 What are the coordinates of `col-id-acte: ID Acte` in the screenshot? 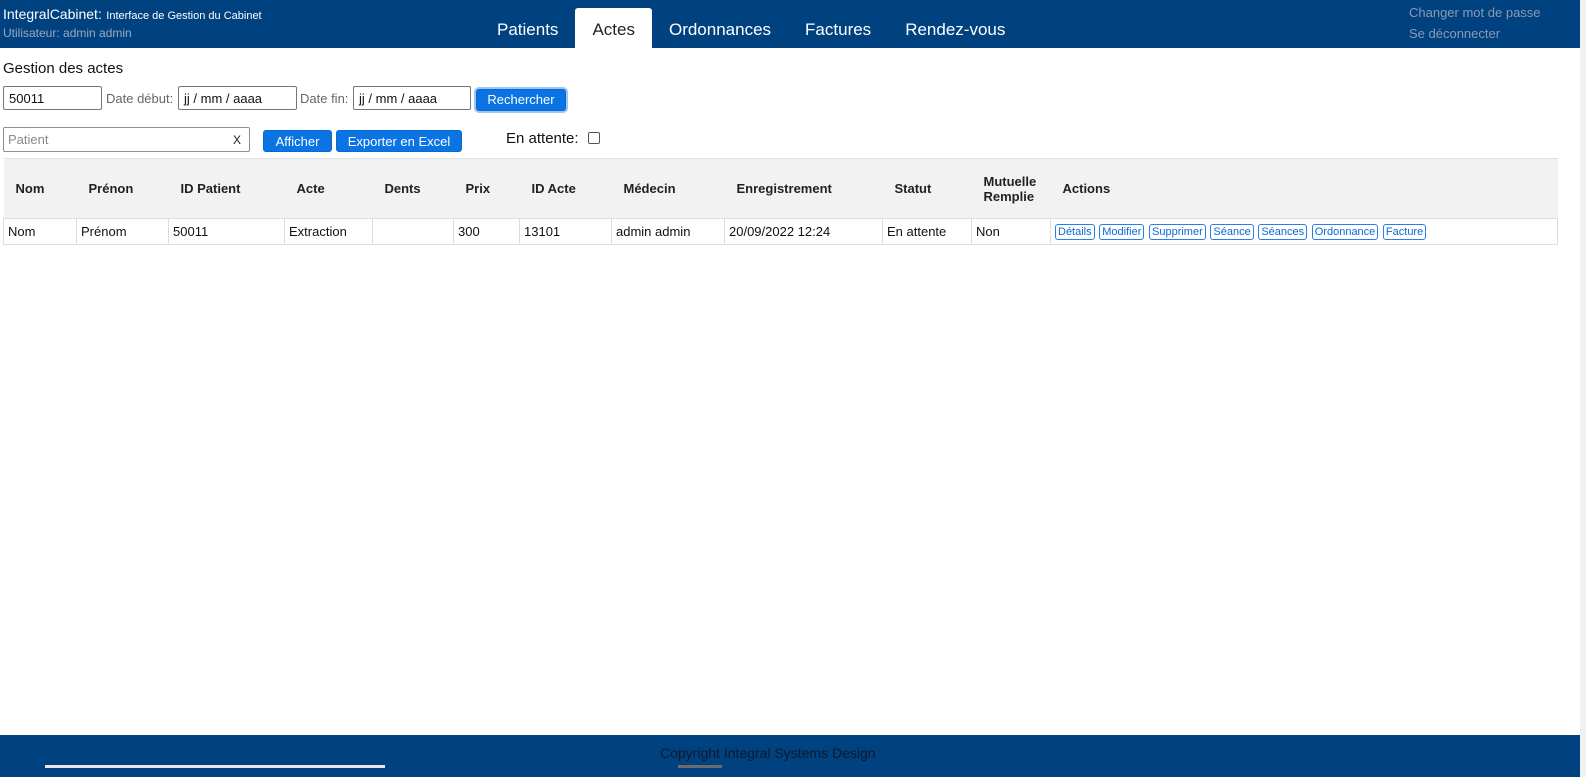 It's located at (565, 188).